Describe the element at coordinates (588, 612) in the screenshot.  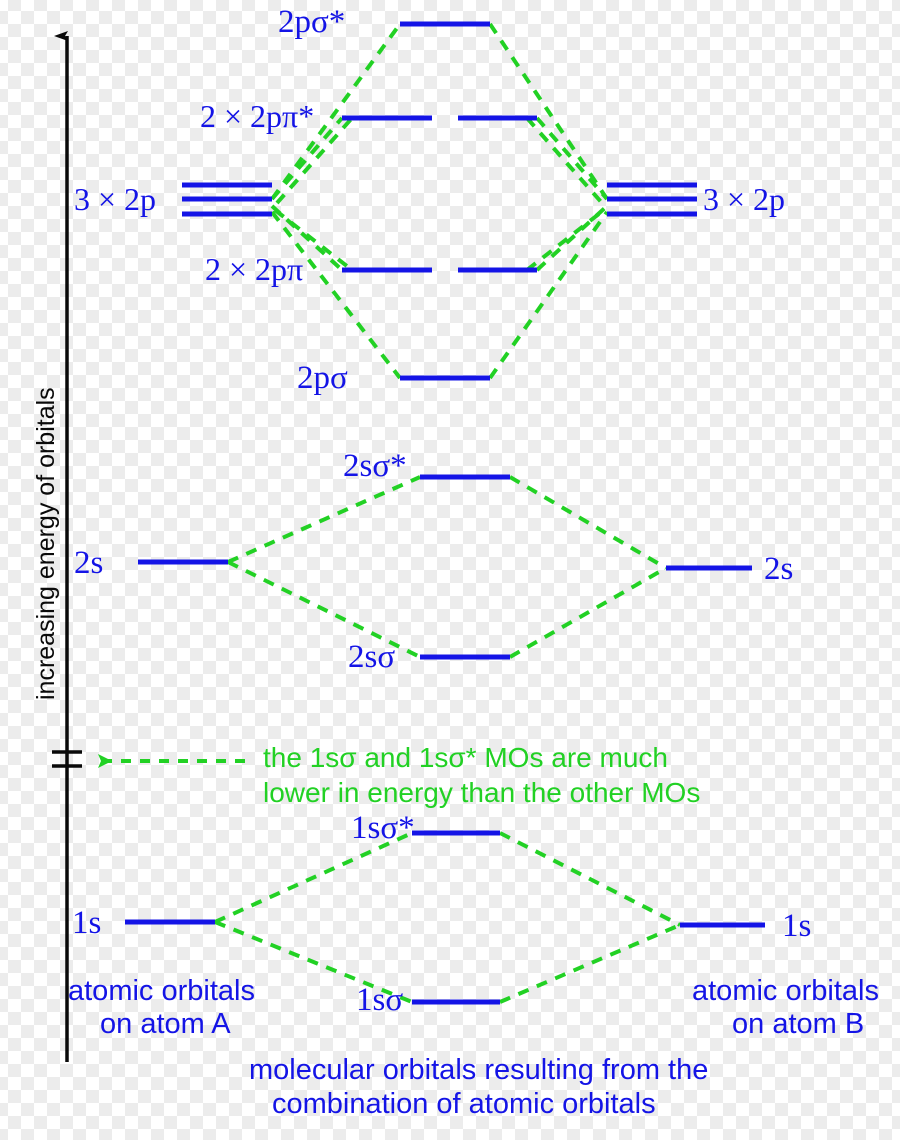
I see `corr-2ssigma-to-2s-B` at that location.